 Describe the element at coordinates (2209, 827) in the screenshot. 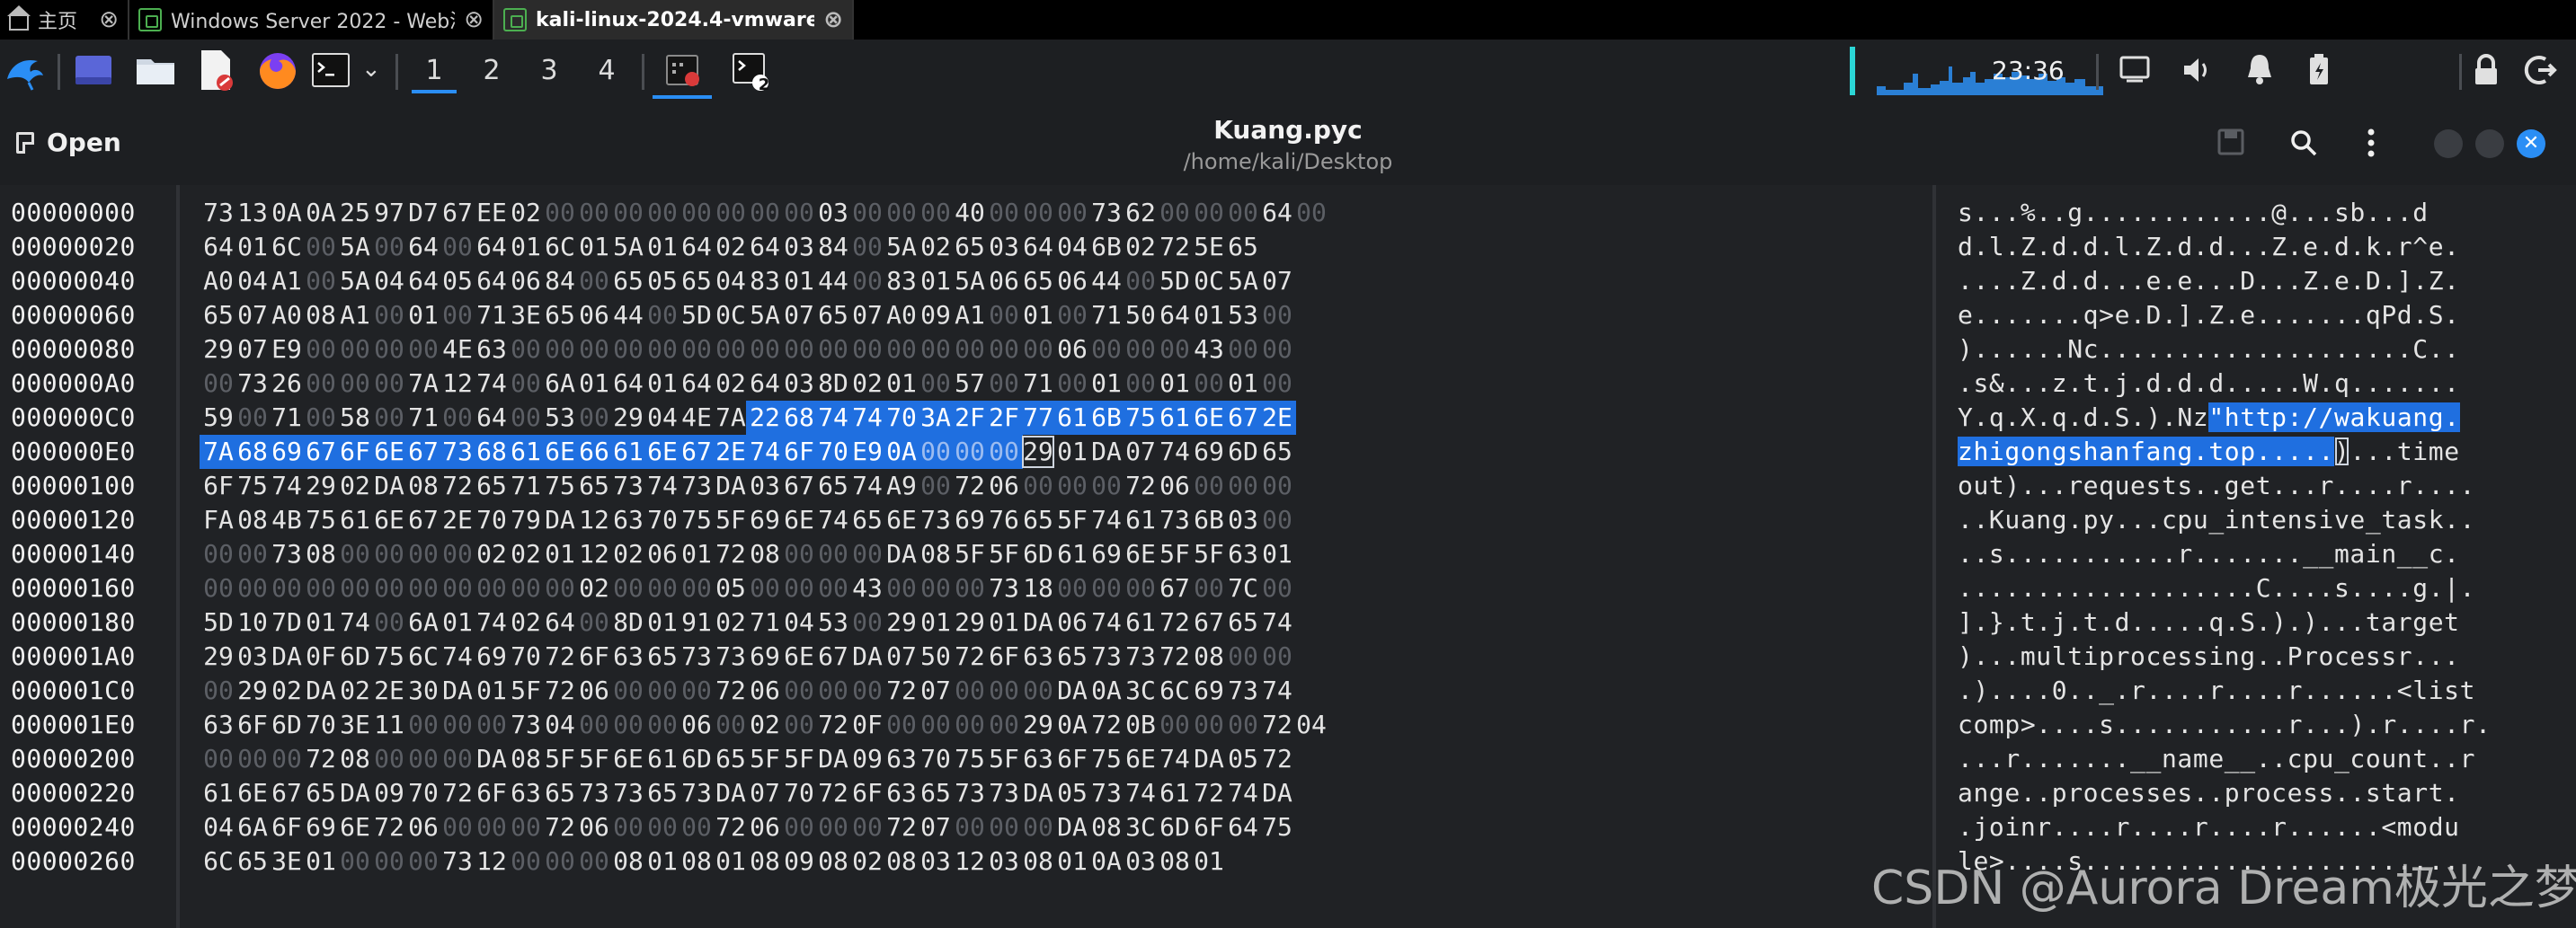

I see `ascii-line: .joinr....r....r....r......<modu` at that location.